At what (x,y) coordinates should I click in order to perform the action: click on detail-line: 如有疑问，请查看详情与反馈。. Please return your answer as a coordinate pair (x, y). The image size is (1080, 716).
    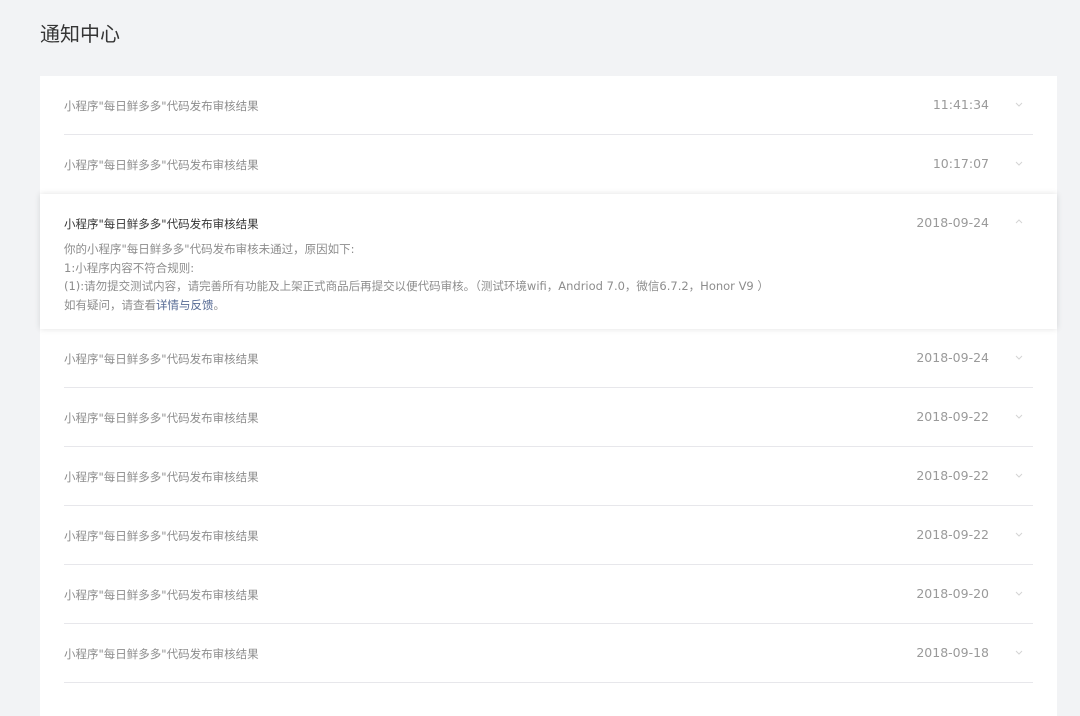
    Looking at the image, I should click on (416, 305).